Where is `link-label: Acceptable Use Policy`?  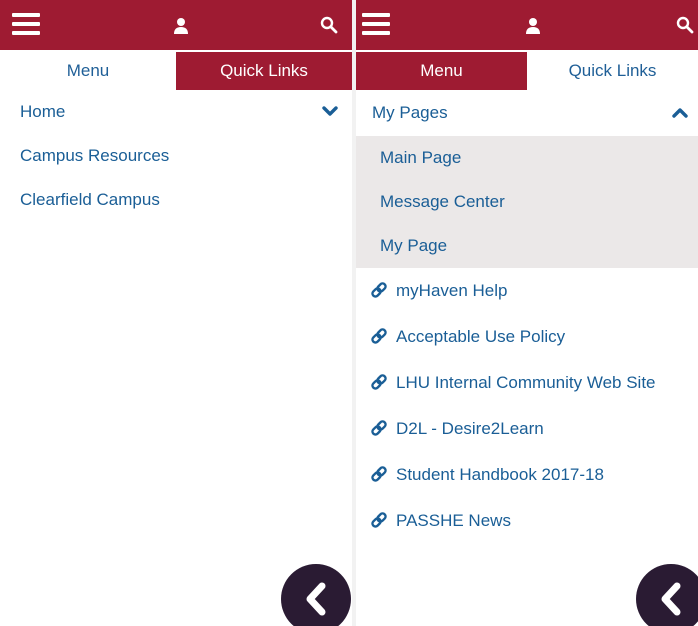 link-label: Acceptable Use Policy is located at coordinates (481, 336).